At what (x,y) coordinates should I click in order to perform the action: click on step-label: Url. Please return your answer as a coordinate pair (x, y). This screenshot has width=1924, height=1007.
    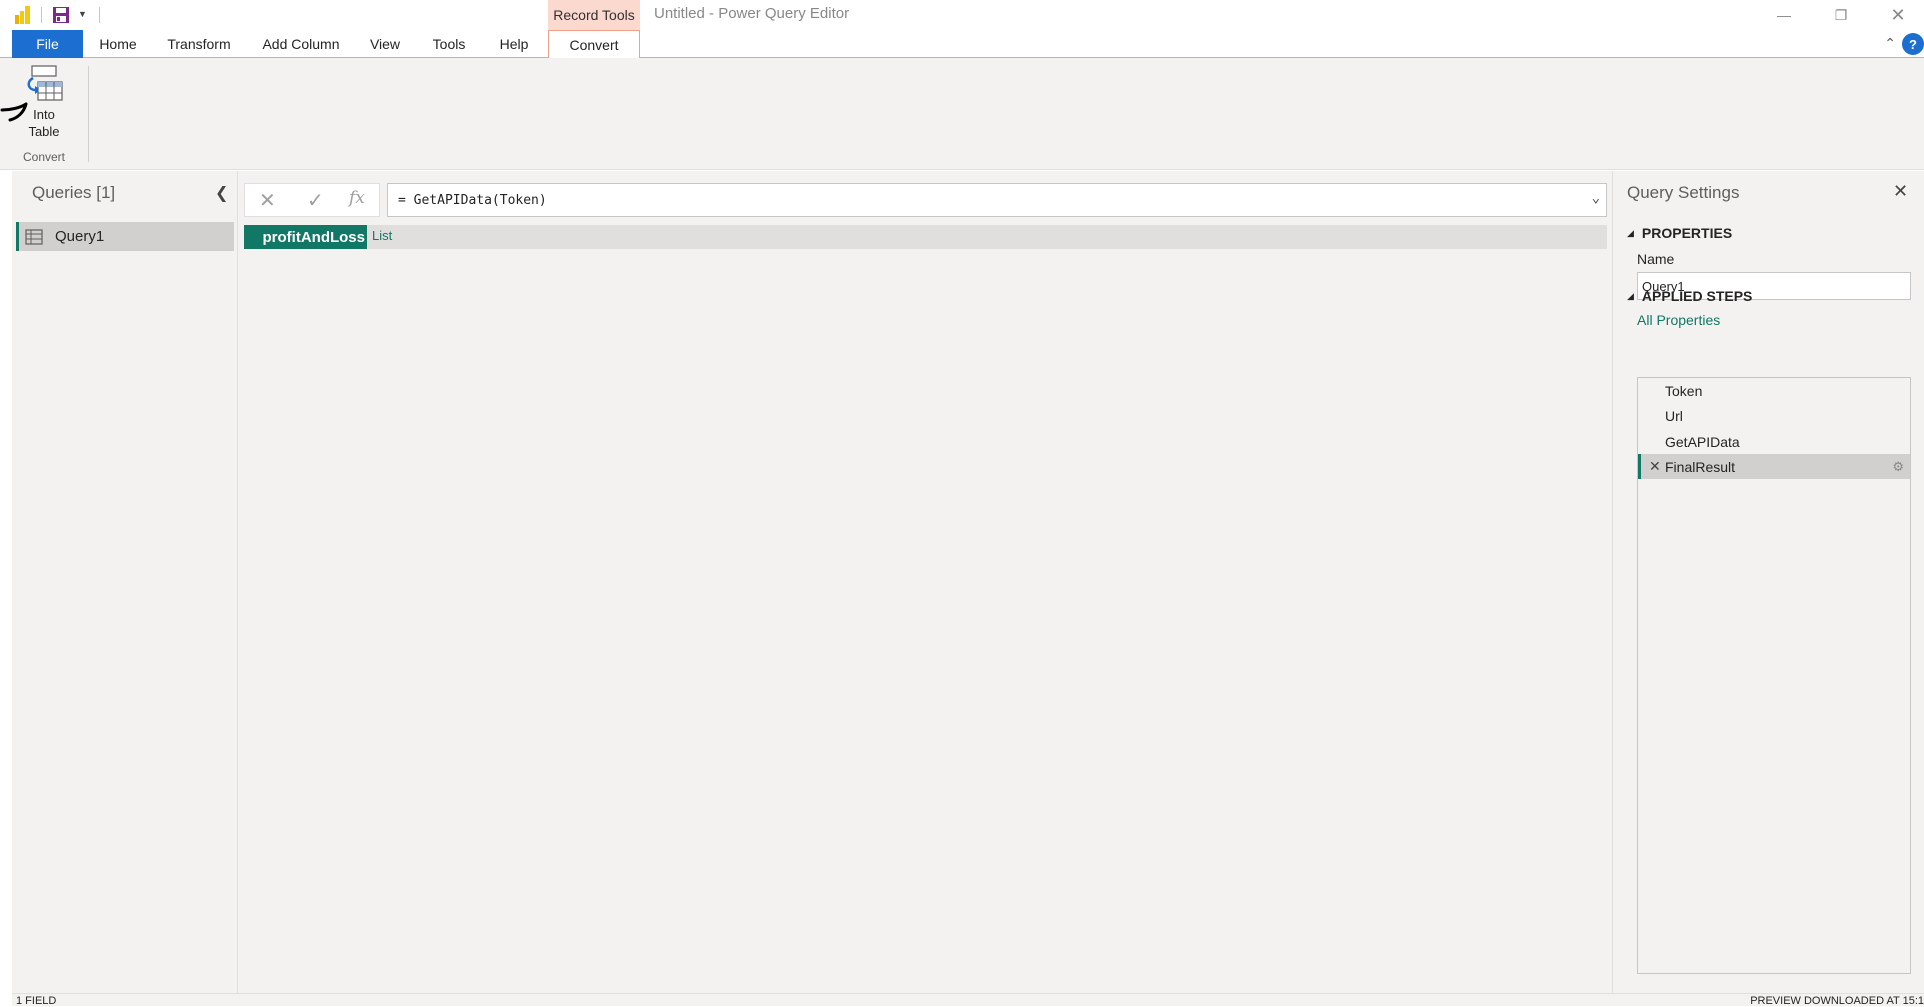
    Looking at the image, I should click on (1674, 415).